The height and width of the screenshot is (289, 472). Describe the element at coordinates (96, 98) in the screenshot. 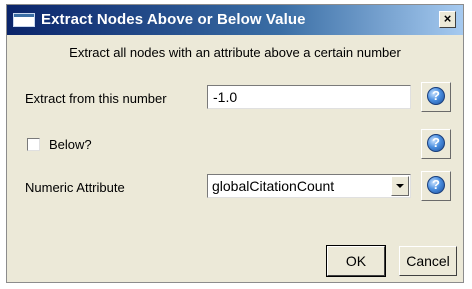

I see `extract-from-label: Extract from this number` at that location.